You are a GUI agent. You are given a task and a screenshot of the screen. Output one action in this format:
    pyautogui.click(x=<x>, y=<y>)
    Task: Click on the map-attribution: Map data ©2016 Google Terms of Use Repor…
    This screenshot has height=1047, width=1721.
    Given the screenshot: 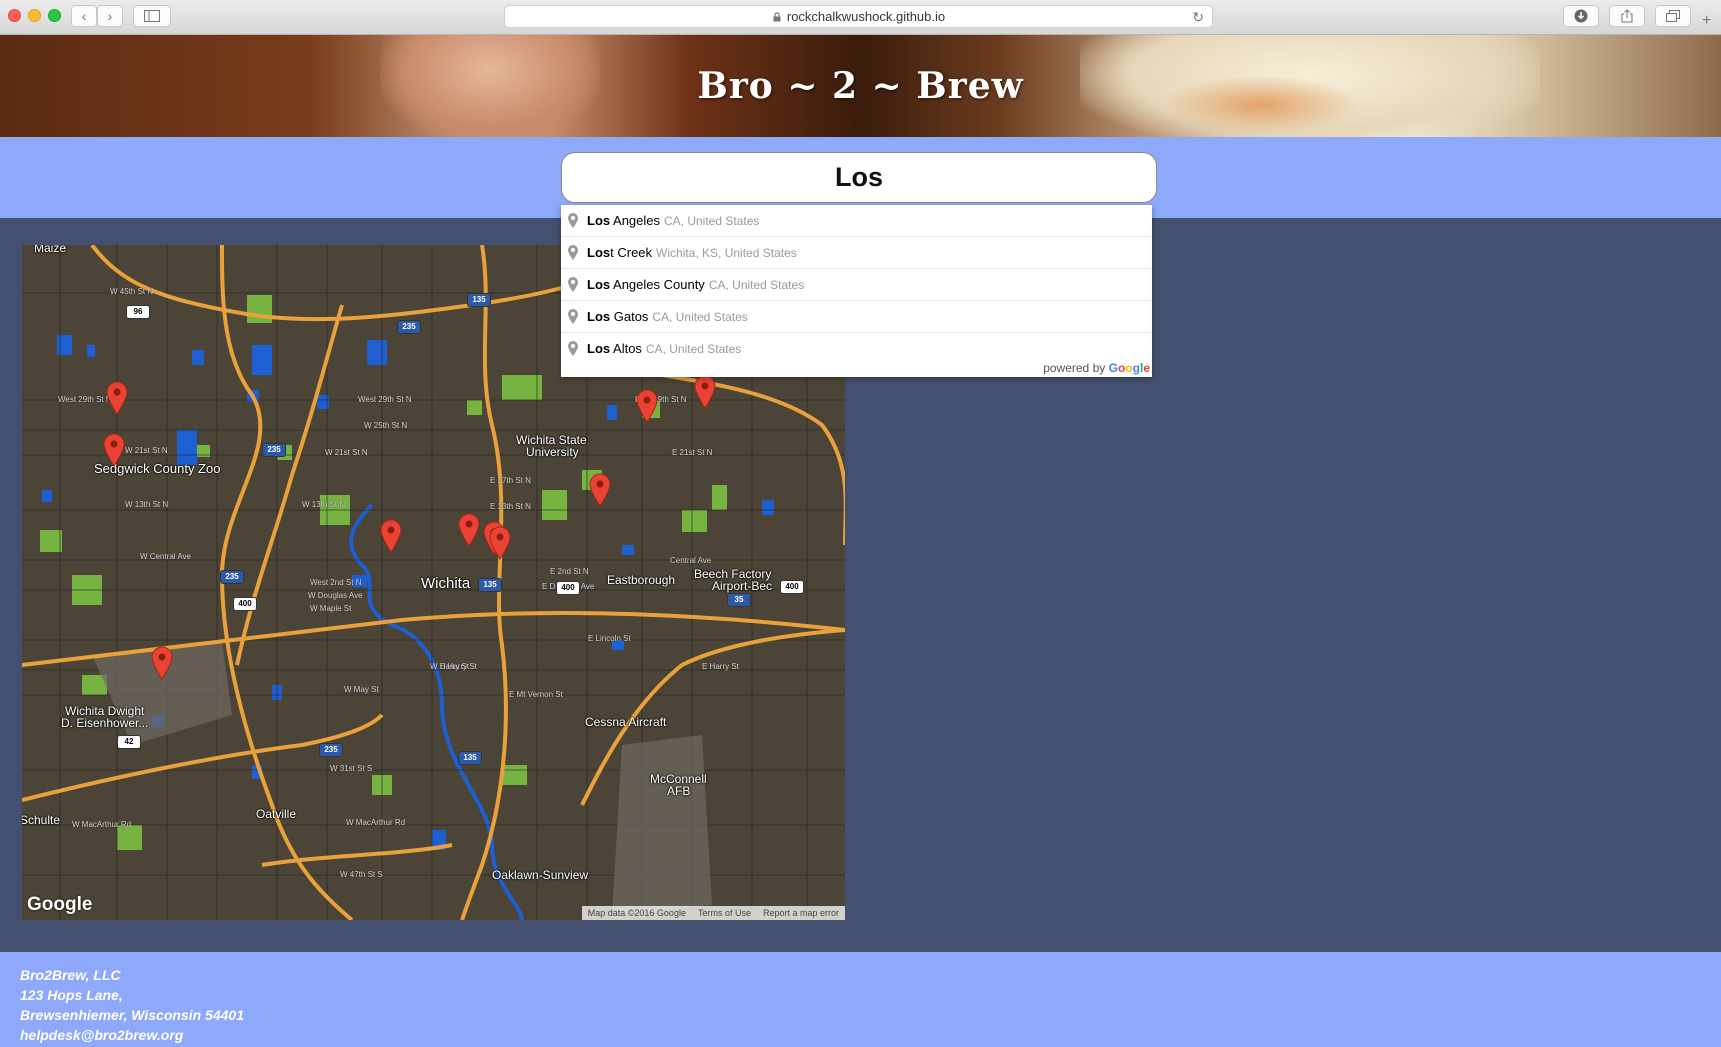 What is the action you would take?
    pyautogui.click(x=713, y=913)
    